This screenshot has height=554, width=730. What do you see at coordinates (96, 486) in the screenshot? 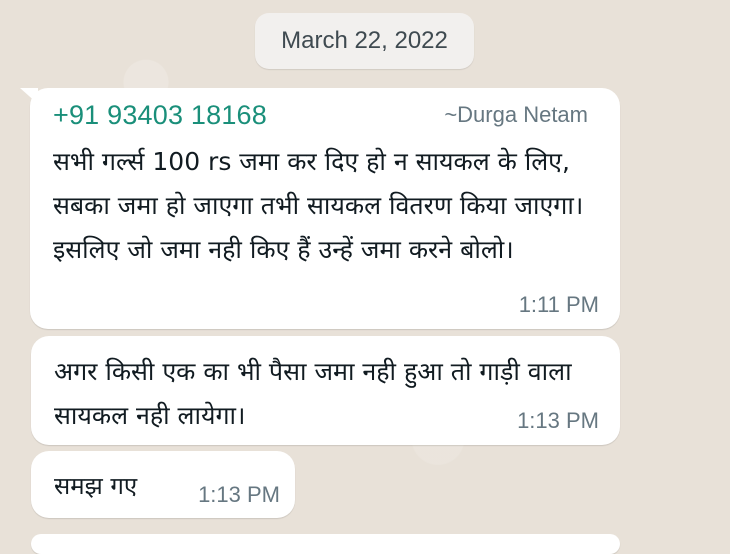
I see `message-text: समझ गए` at bounding box center [96, 486].